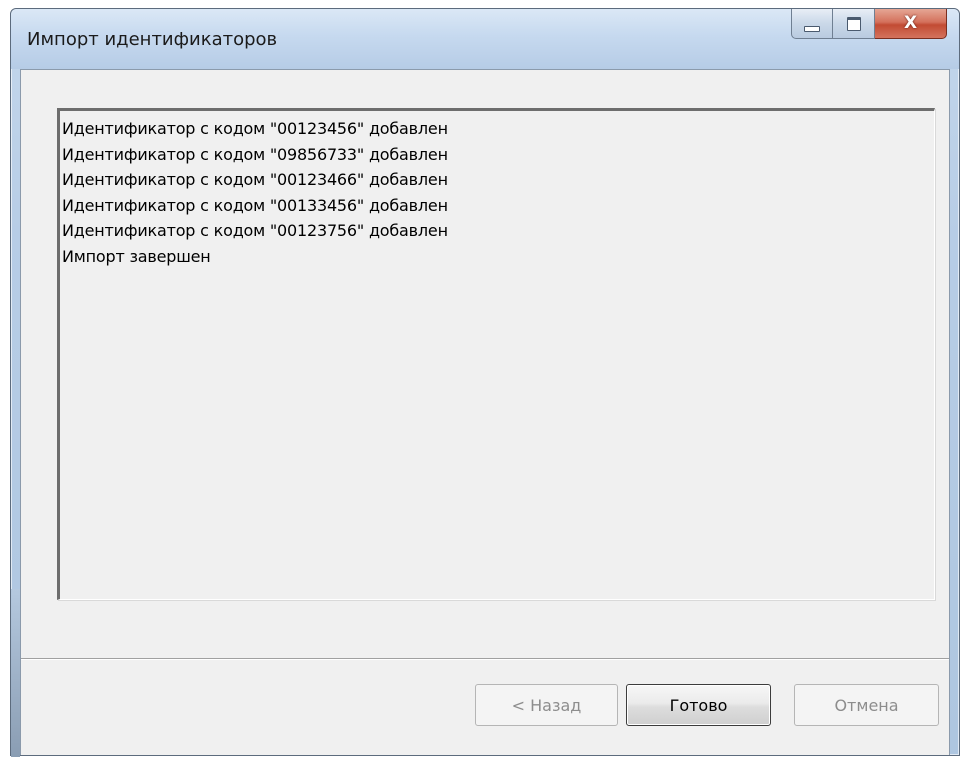  Describe the element at coordinates (15, 673) in the screenshot. I see `window-left-edge` at that location.